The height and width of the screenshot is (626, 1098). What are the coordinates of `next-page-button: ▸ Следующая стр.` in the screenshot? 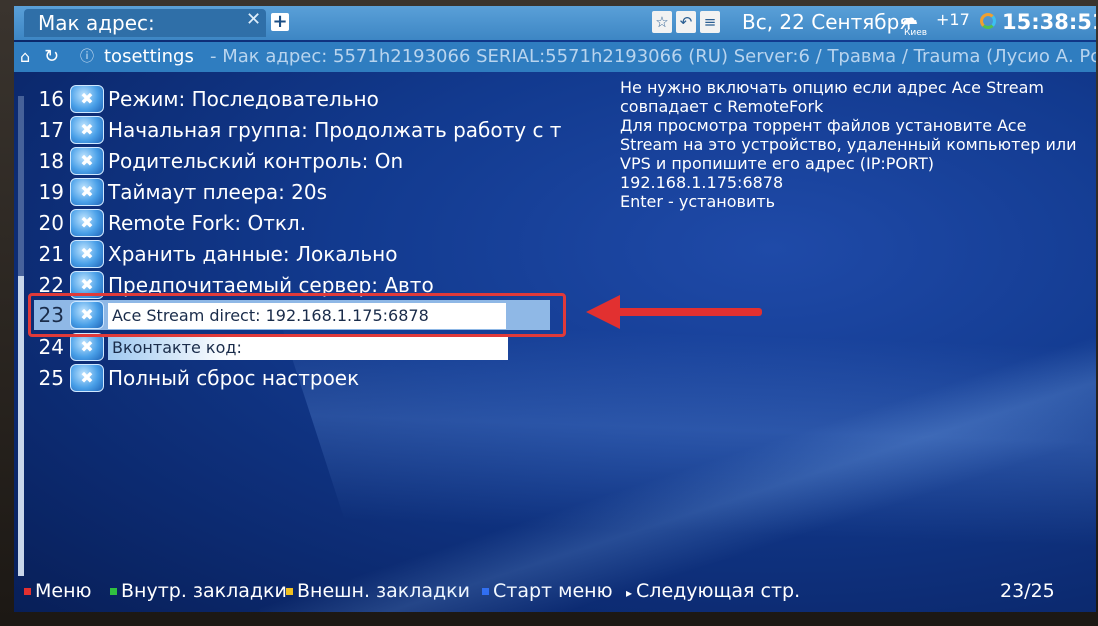 It's located at (713, 592).